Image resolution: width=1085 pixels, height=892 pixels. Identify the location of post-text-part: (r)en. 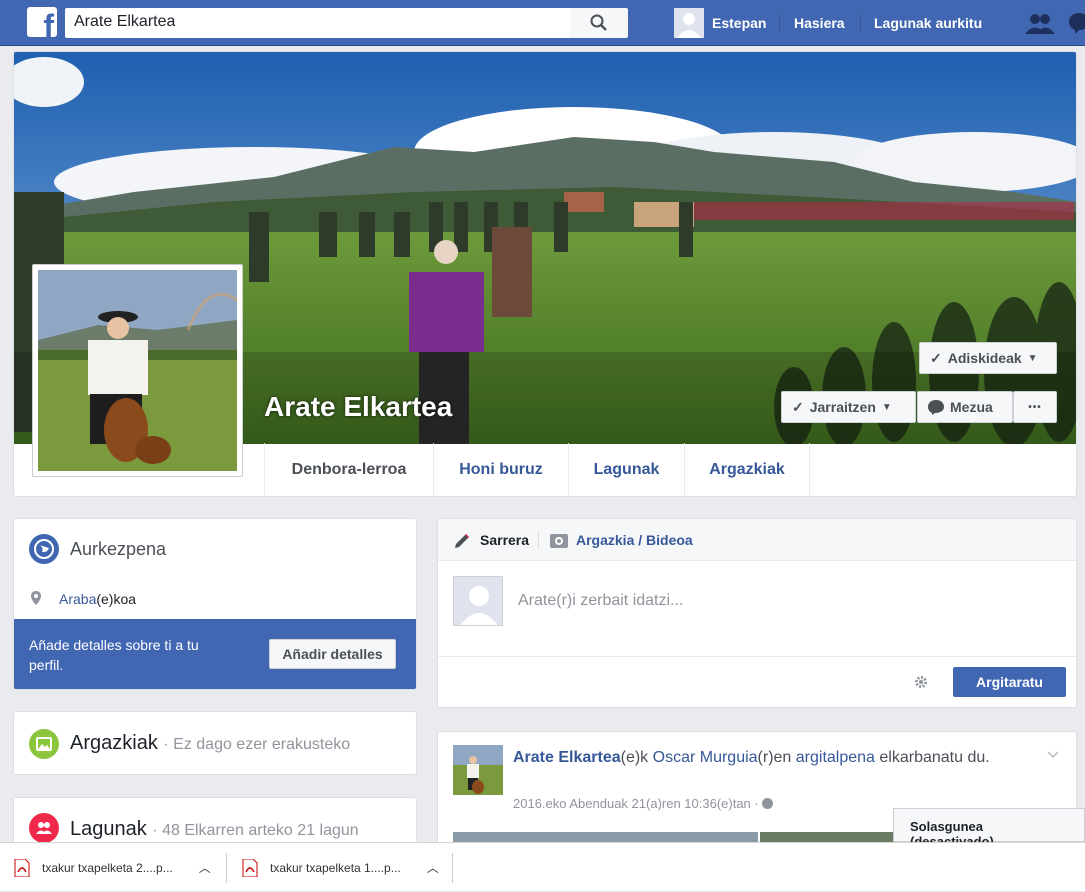
(776, 757).